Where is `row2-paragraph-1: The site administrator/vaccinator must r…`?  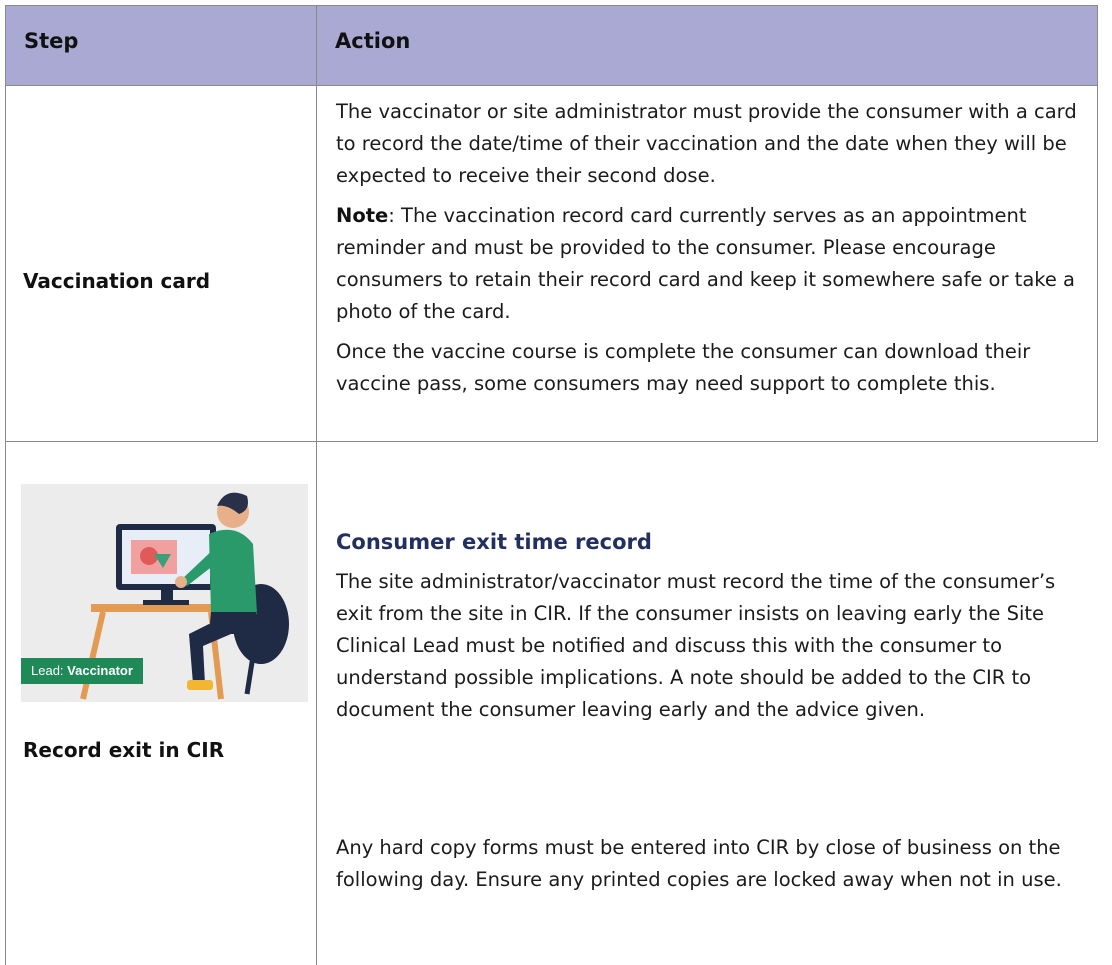
row2-paragraph-1: The site administrator/vaccinator must r… is located at coordinates (696, 645).